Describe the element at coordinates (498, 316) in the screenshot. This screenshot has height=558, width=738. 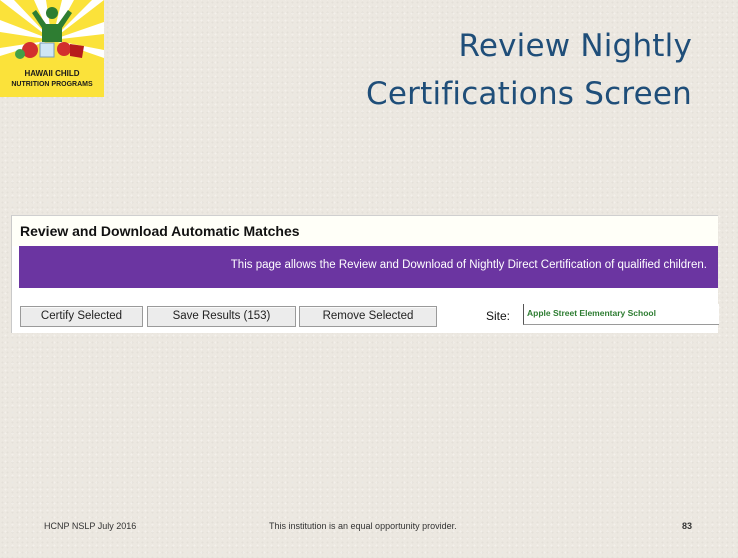
I see `site-label: Site:` at that location.